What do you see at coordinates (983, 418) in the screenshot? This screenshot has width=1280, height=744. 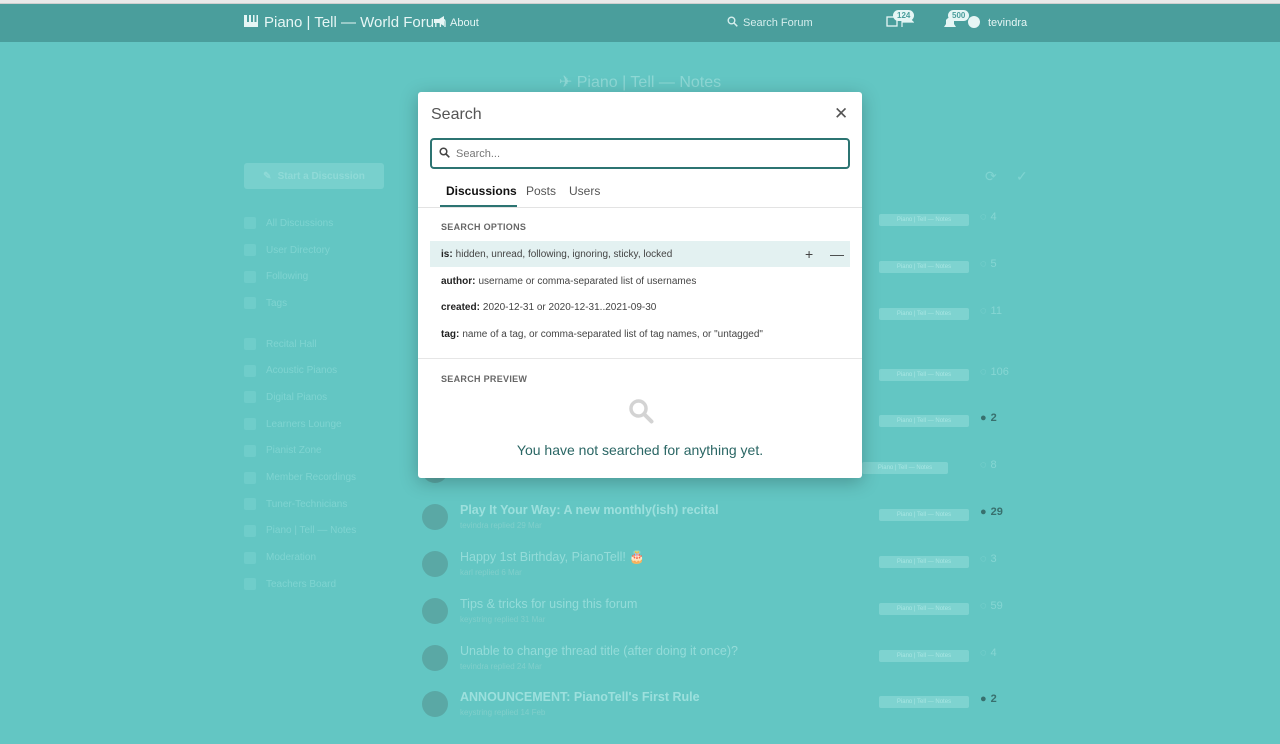 I see `comment-icon: ●` at bounding box center [983, 418].